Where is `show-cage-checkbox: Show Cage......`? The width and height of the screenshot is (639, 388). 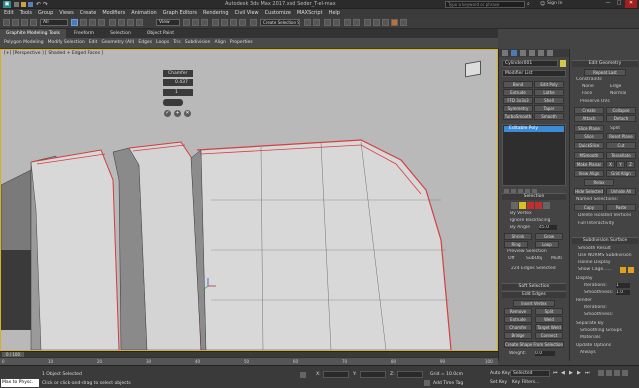 show-cage-checkbox: Show Cage...... is located at coordinates (595, 269).